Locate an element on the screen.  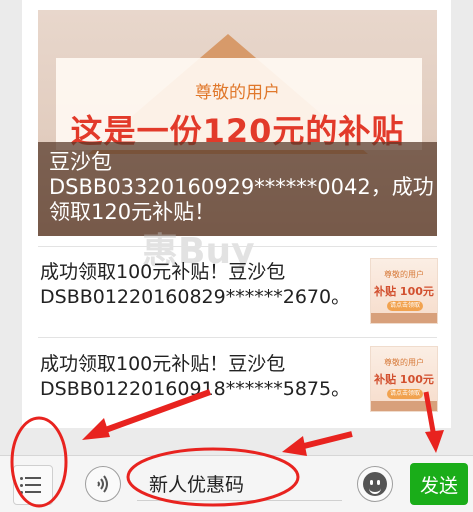
voice-icon is located at coordinates (103, 484).